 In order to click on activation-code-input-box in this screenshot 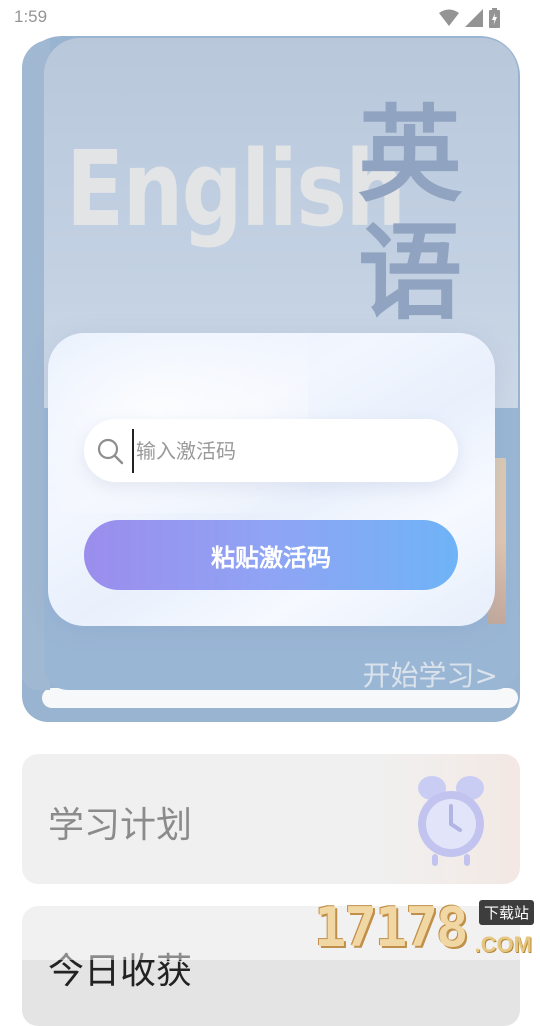, I will do `click(271, 450)`.